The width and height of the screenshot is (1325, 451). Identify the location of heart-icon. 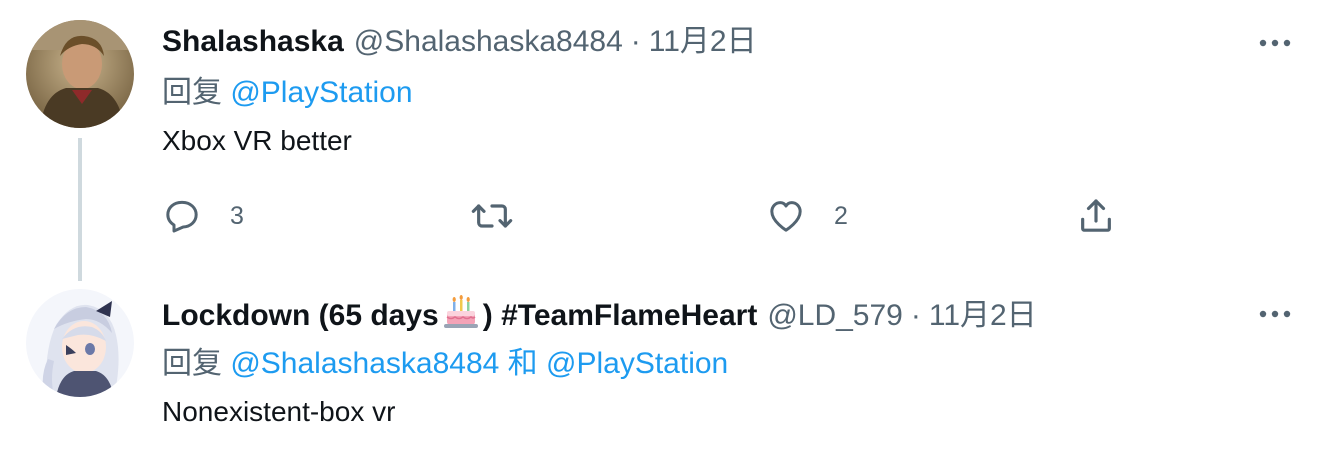
(786, 216).